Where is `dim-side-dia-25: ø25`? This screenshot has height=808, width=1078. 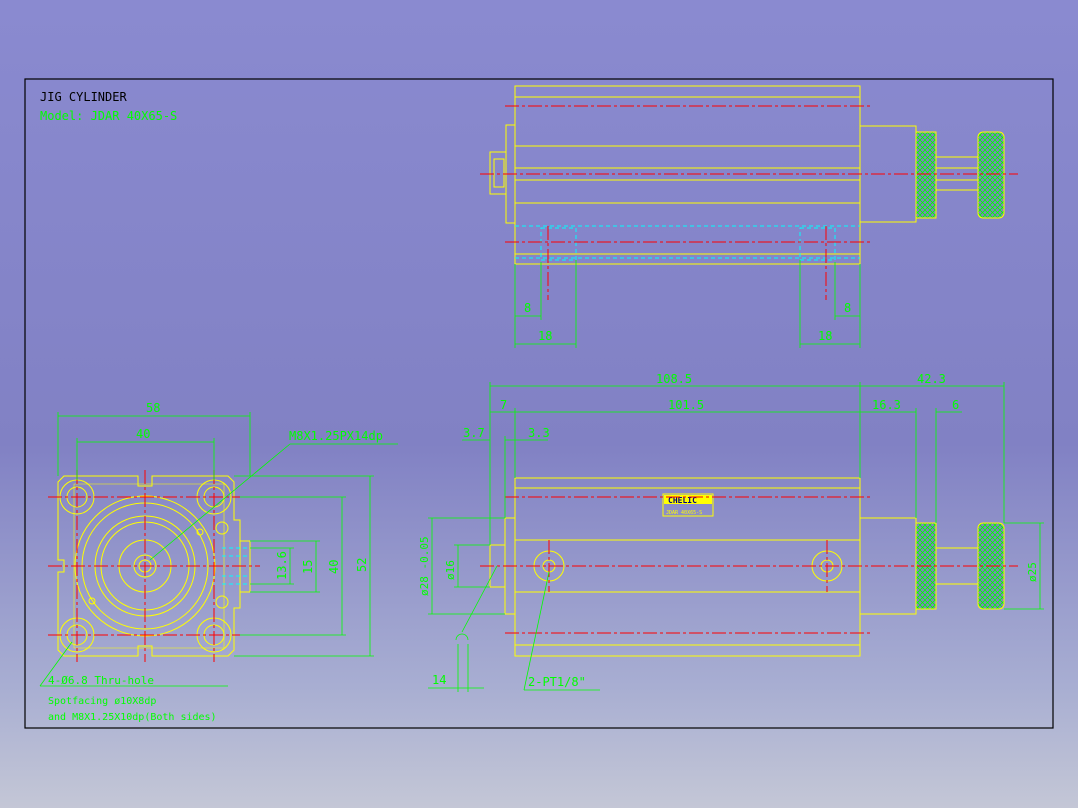 dim-side-dia-25: ø25 is located at coordinates (1032, 572).